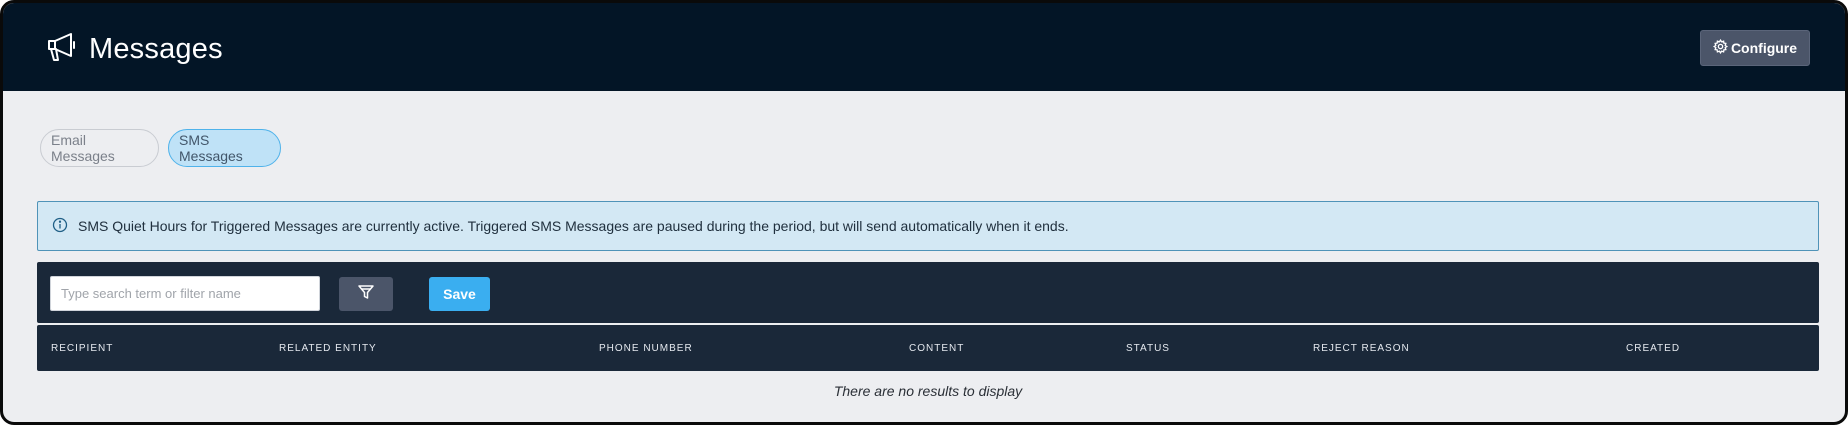  I want to click on column-header-recipient: RECIPIENT, so click(82, 348).